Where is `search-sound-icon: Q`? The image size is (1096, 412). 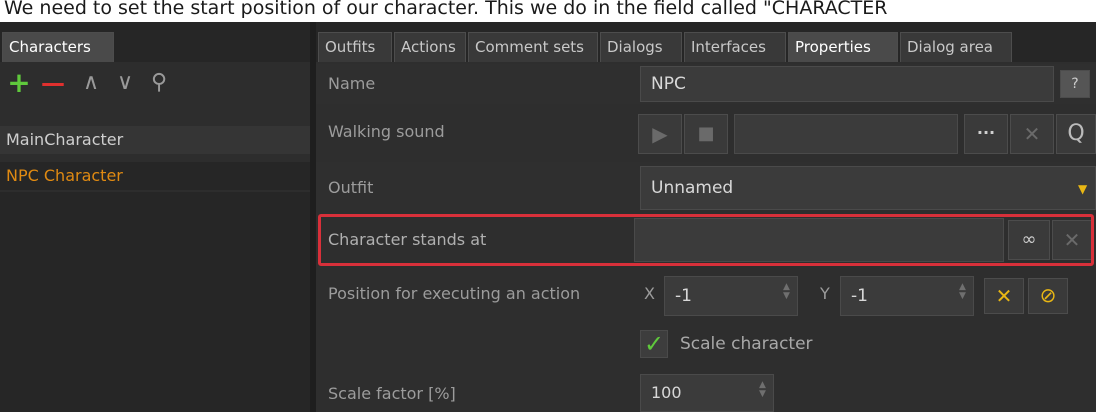
search-sound-icon: Q is located at coordinates (1076, 134).